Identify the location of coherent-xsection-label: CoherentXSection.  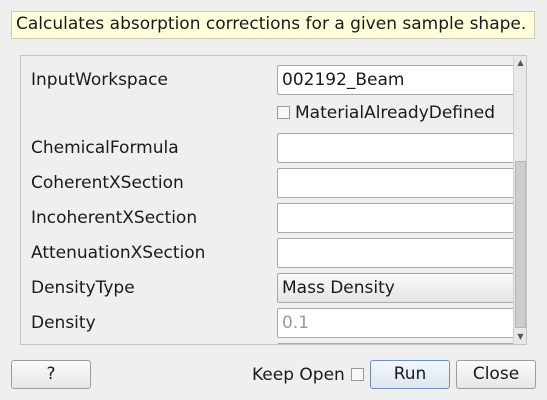
(107, 183).